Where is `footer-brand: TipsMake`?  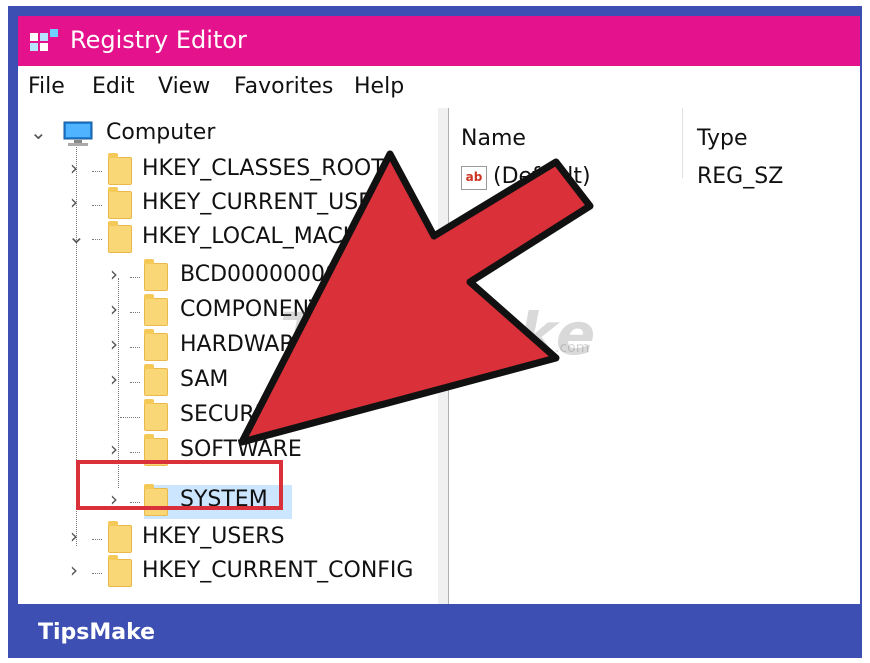
footer-brand: TipsMake is located at coordinates (97, 632).